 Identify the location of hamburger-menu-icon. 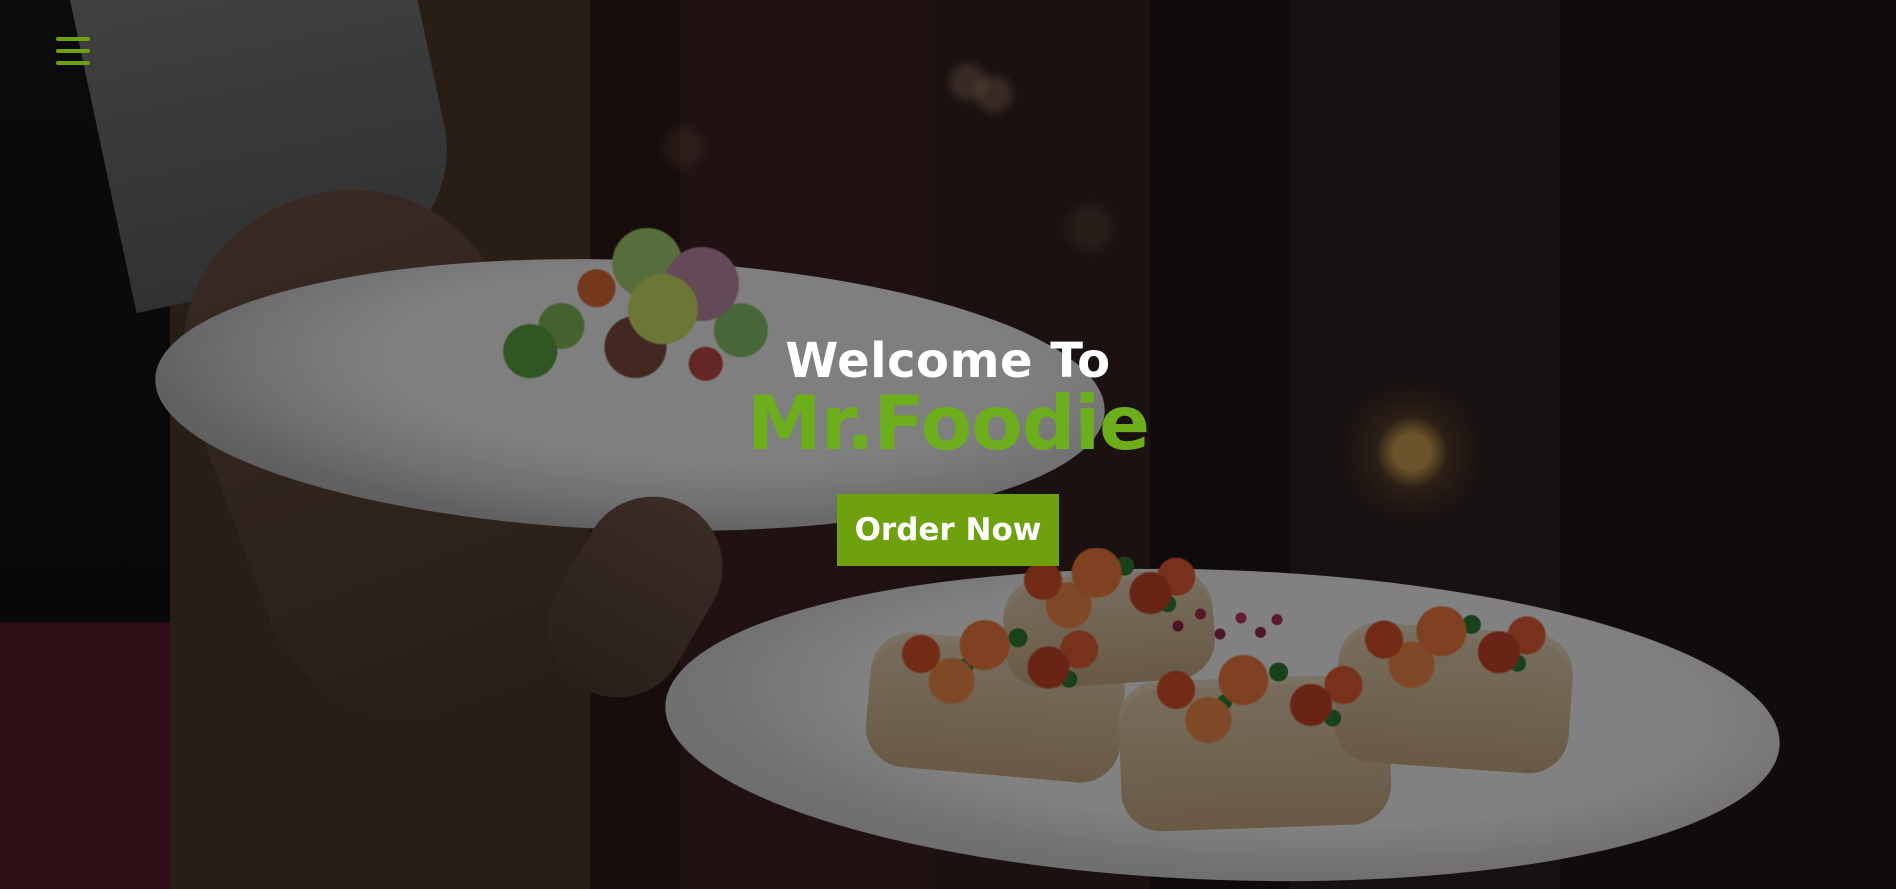
(73, 51).